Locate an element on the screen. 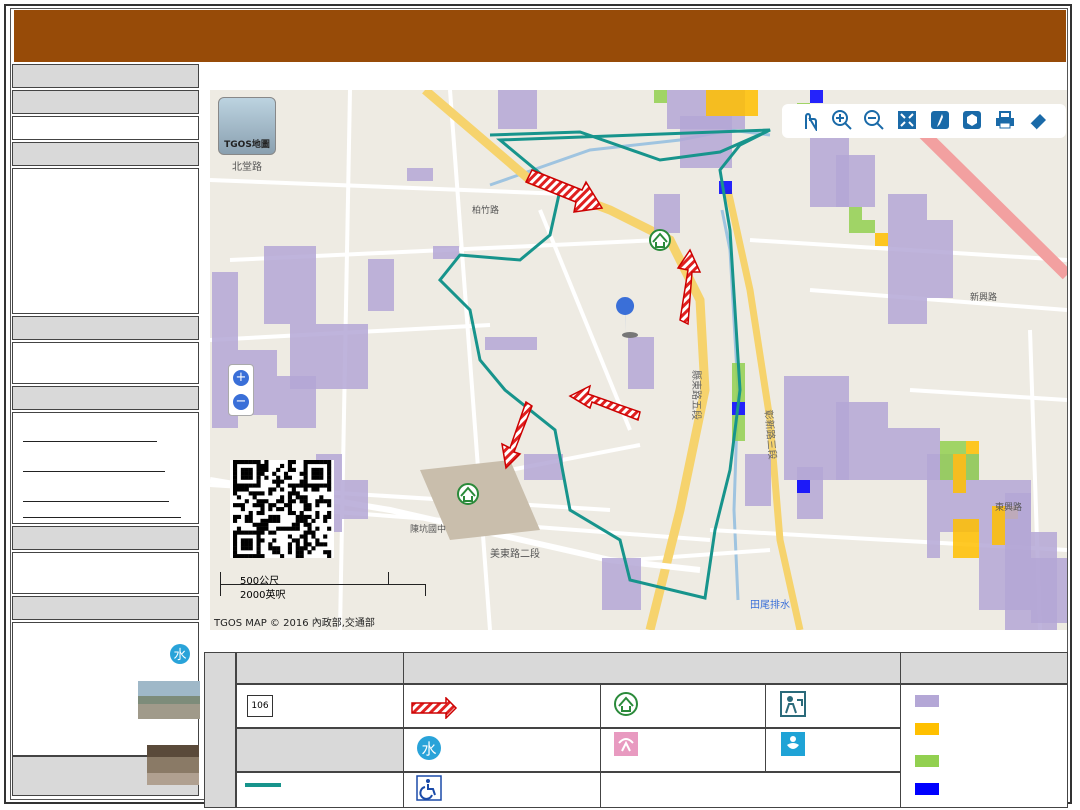 The width and height of the screenshot is (1080, 810). full-extent-icon is located at coordinates (907, 120).